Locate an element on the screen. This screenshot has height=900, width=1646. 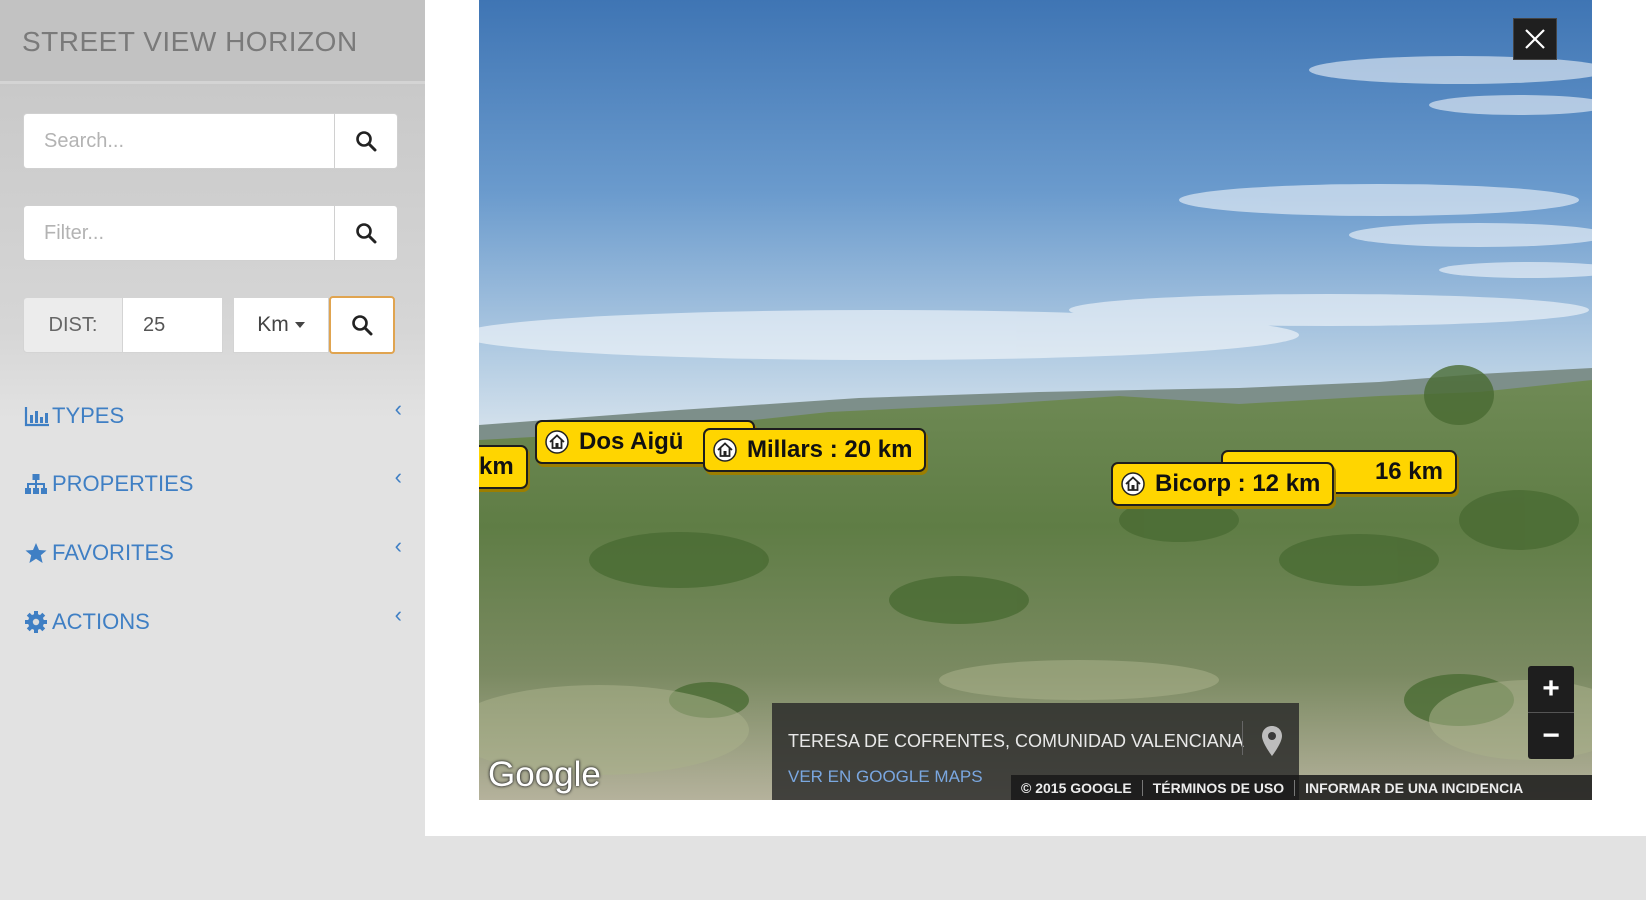
caret-down-icon is located at coordinates (299, 325).